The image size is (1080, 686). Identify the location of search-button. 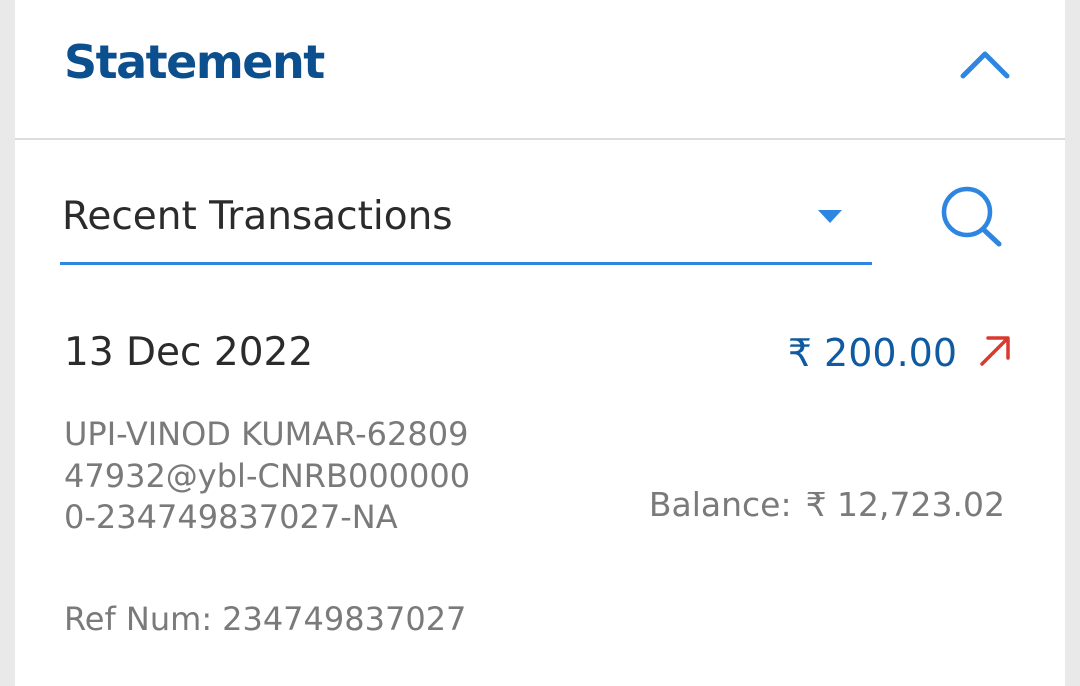
(971, 218).